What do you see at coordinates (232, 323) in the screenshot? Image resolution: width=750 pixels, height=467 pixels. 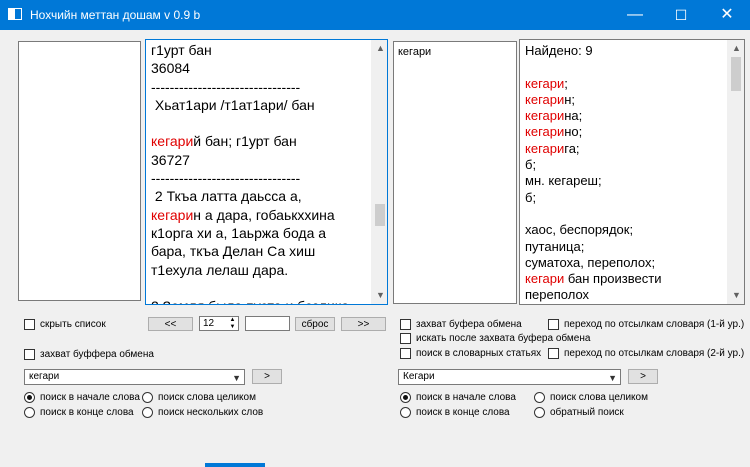 I see `spinner-arrows-icon: ▲ ▼` at bounding box center [232, 323].